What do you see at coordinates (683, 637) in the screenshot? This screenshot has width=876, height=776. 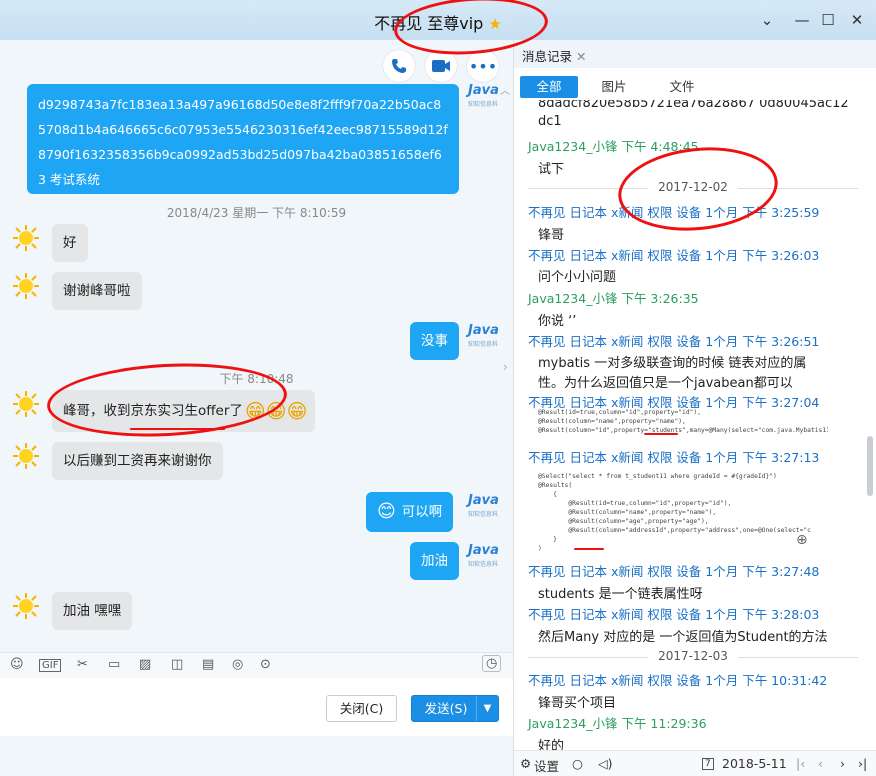 I see `history-message: 然后Many 对应的是 一个返回值为Student的方法` at bounding box center [683, 637].